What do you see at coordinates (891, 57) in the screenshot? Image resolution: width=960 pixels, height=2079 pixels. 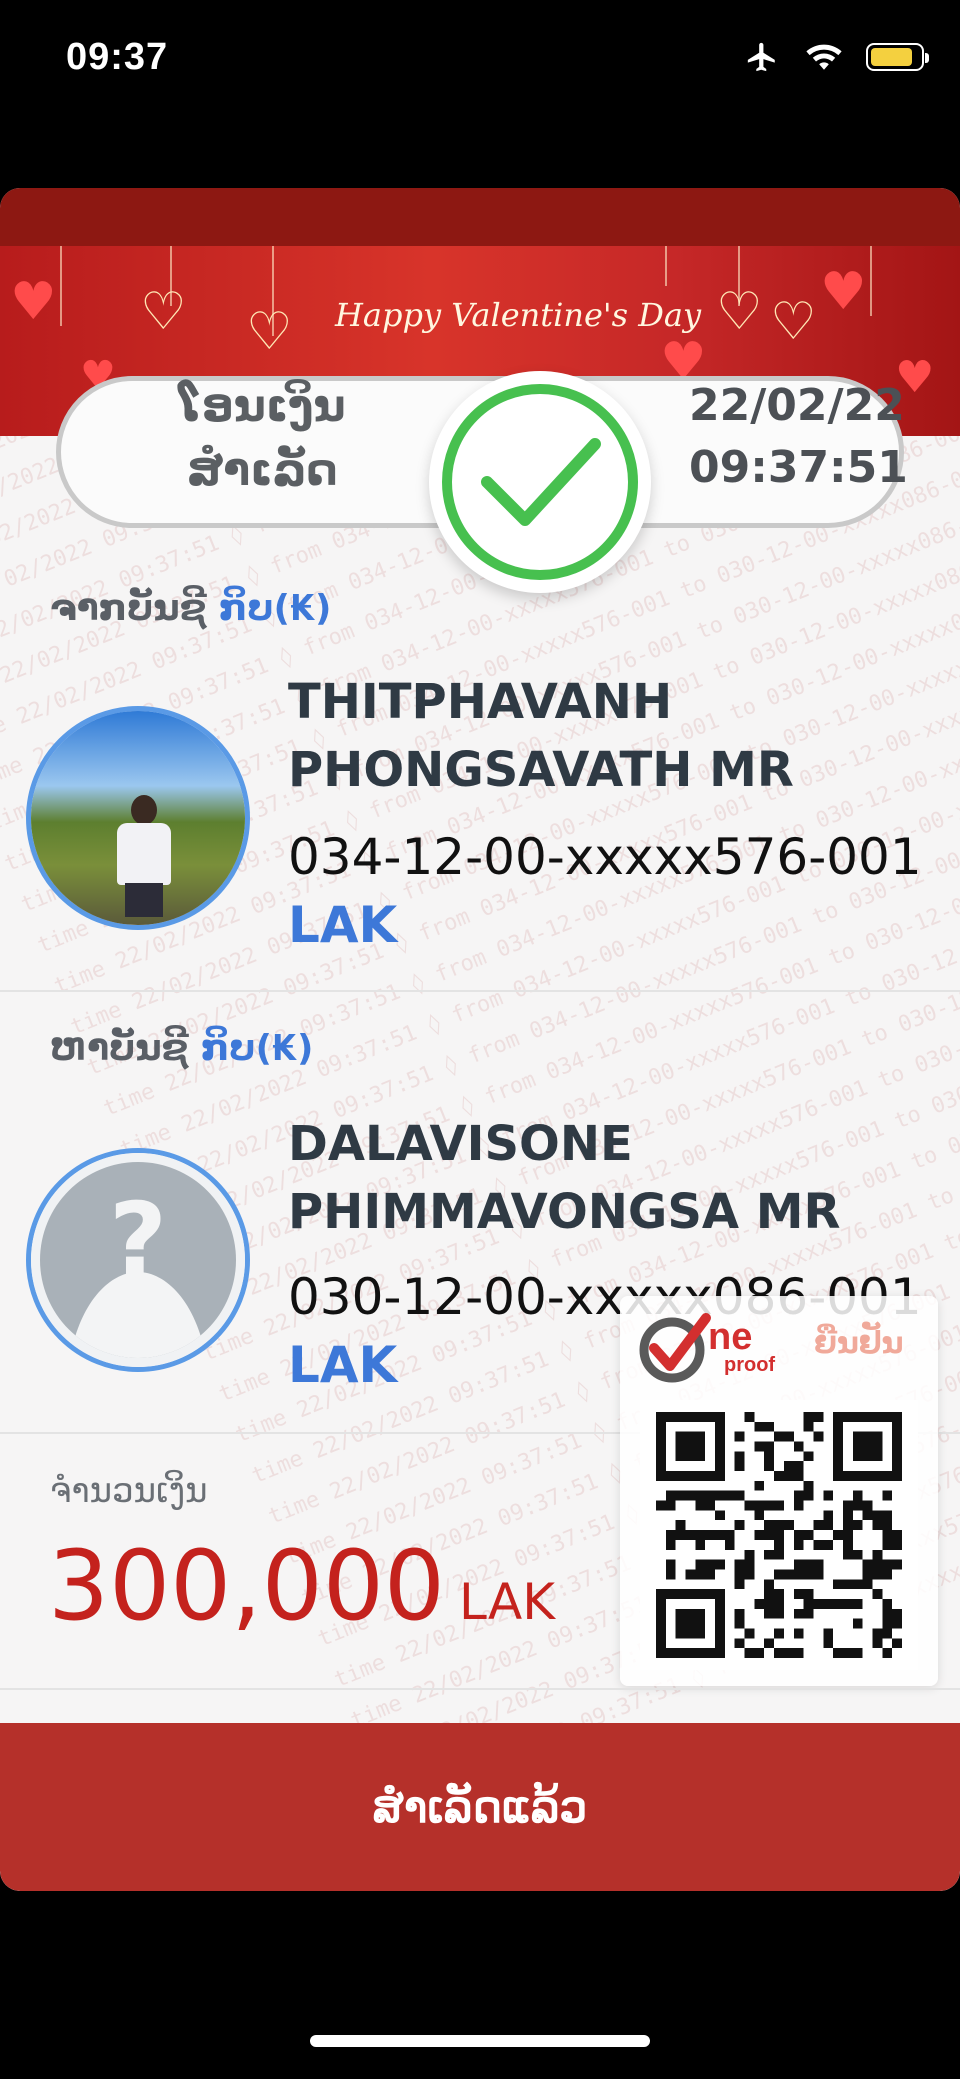 I see `battery-level` at bounding box center [891, 57].